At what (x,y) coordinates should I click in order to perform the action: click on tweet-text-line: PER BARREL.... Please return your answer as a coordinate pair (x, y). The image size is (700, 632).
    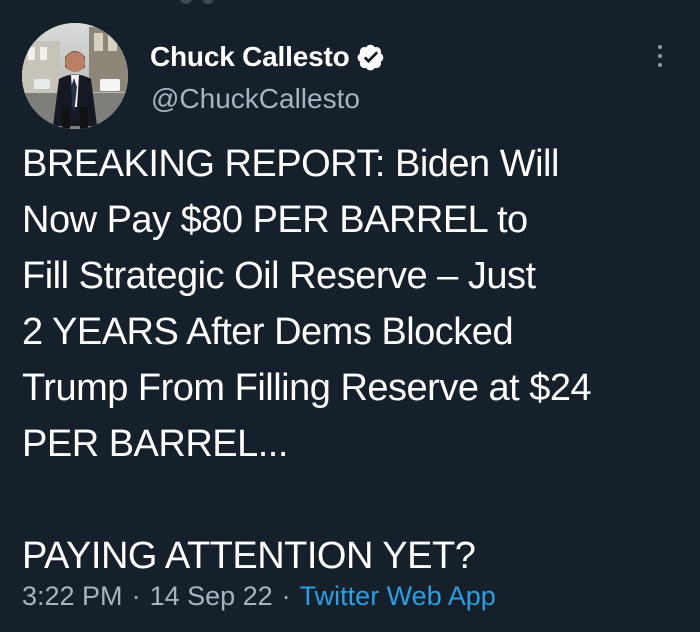
    Looking at the image, I should click on (155, 444).